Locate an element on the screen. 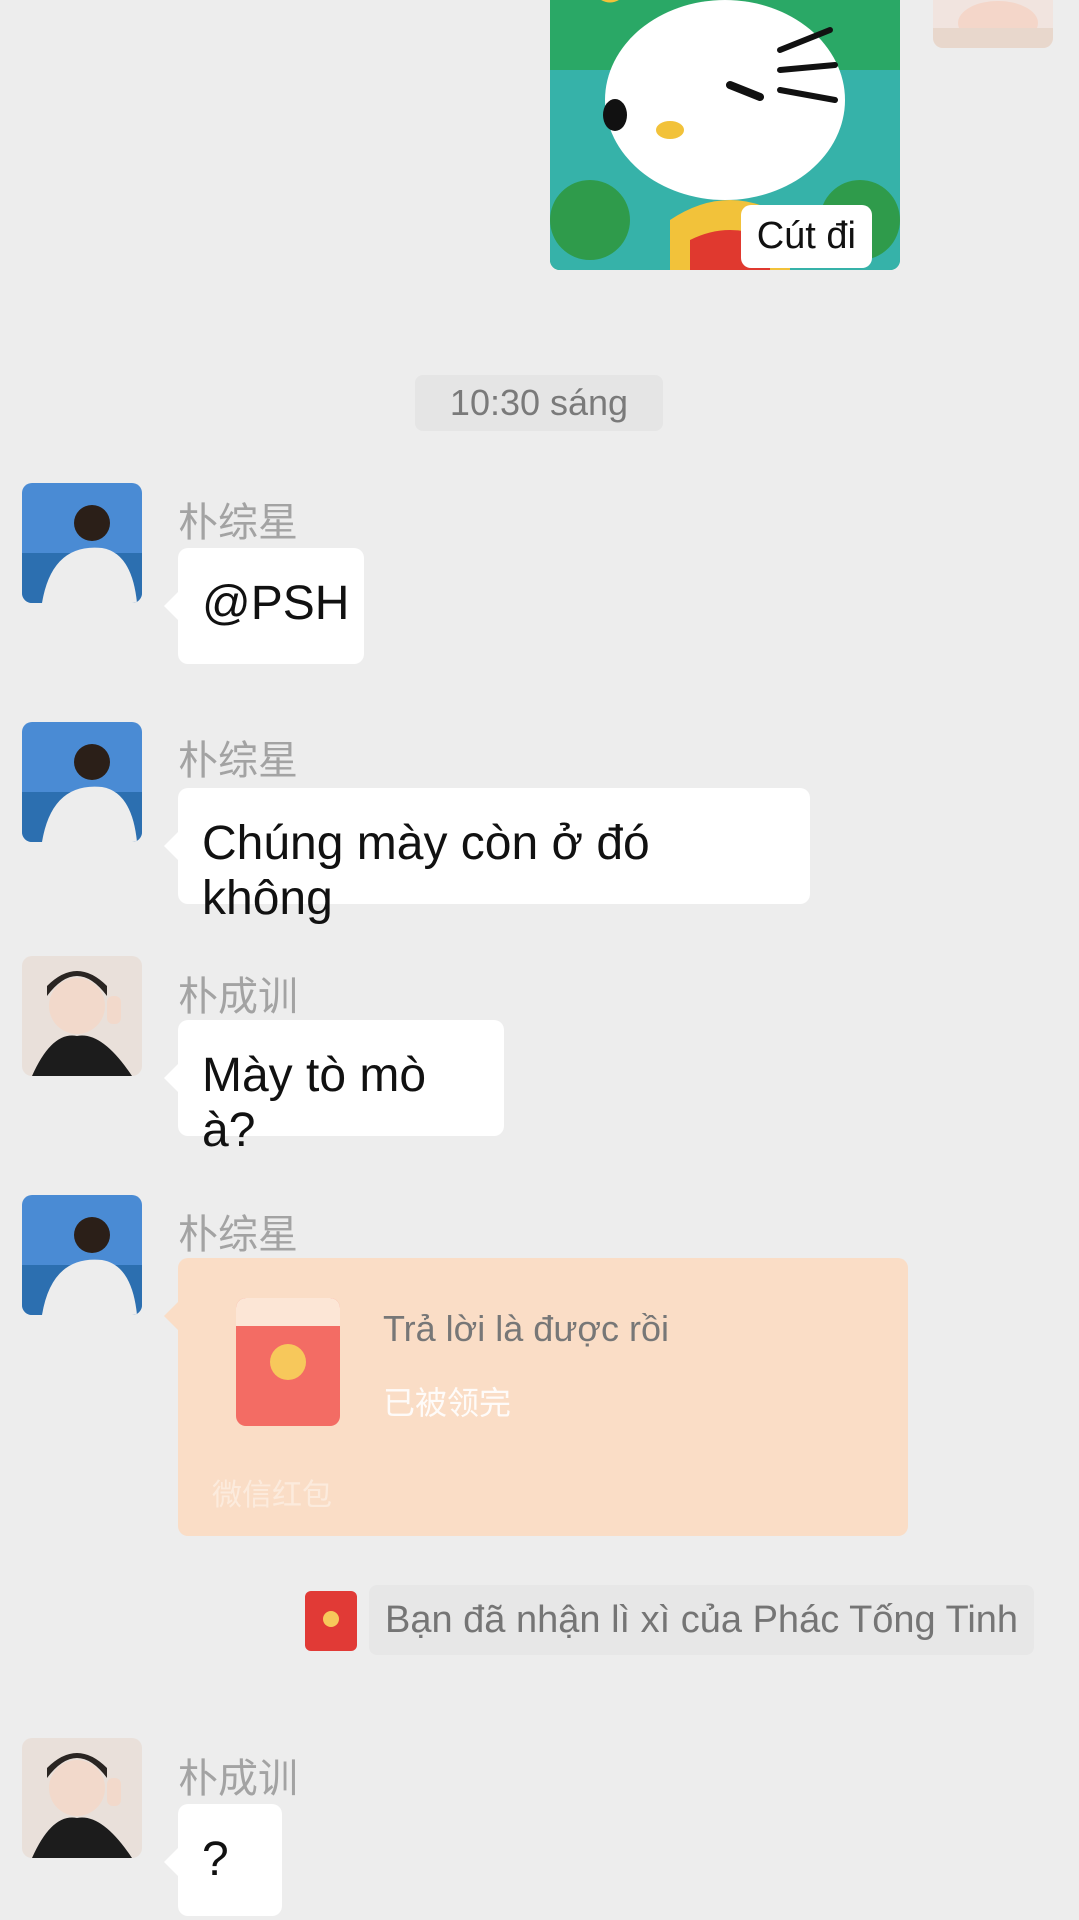 The image size is (1079, 1920). sticker-caption: Cút đi is located at coordinates (806, 236).